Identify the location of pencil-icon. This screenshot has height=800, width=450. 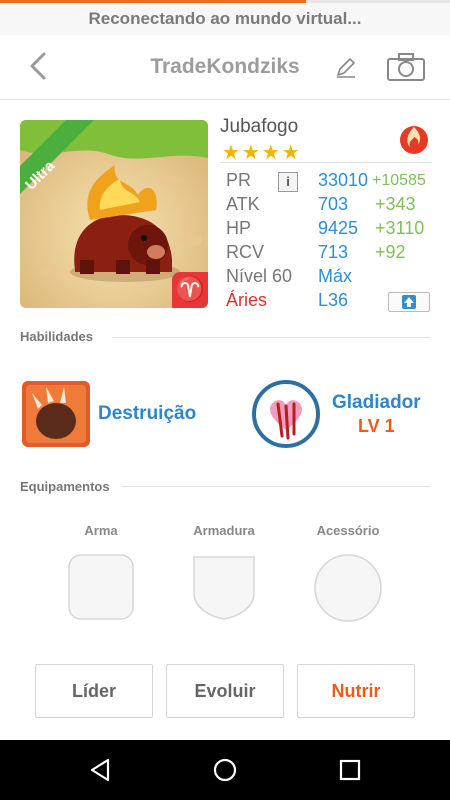
(346, 67).